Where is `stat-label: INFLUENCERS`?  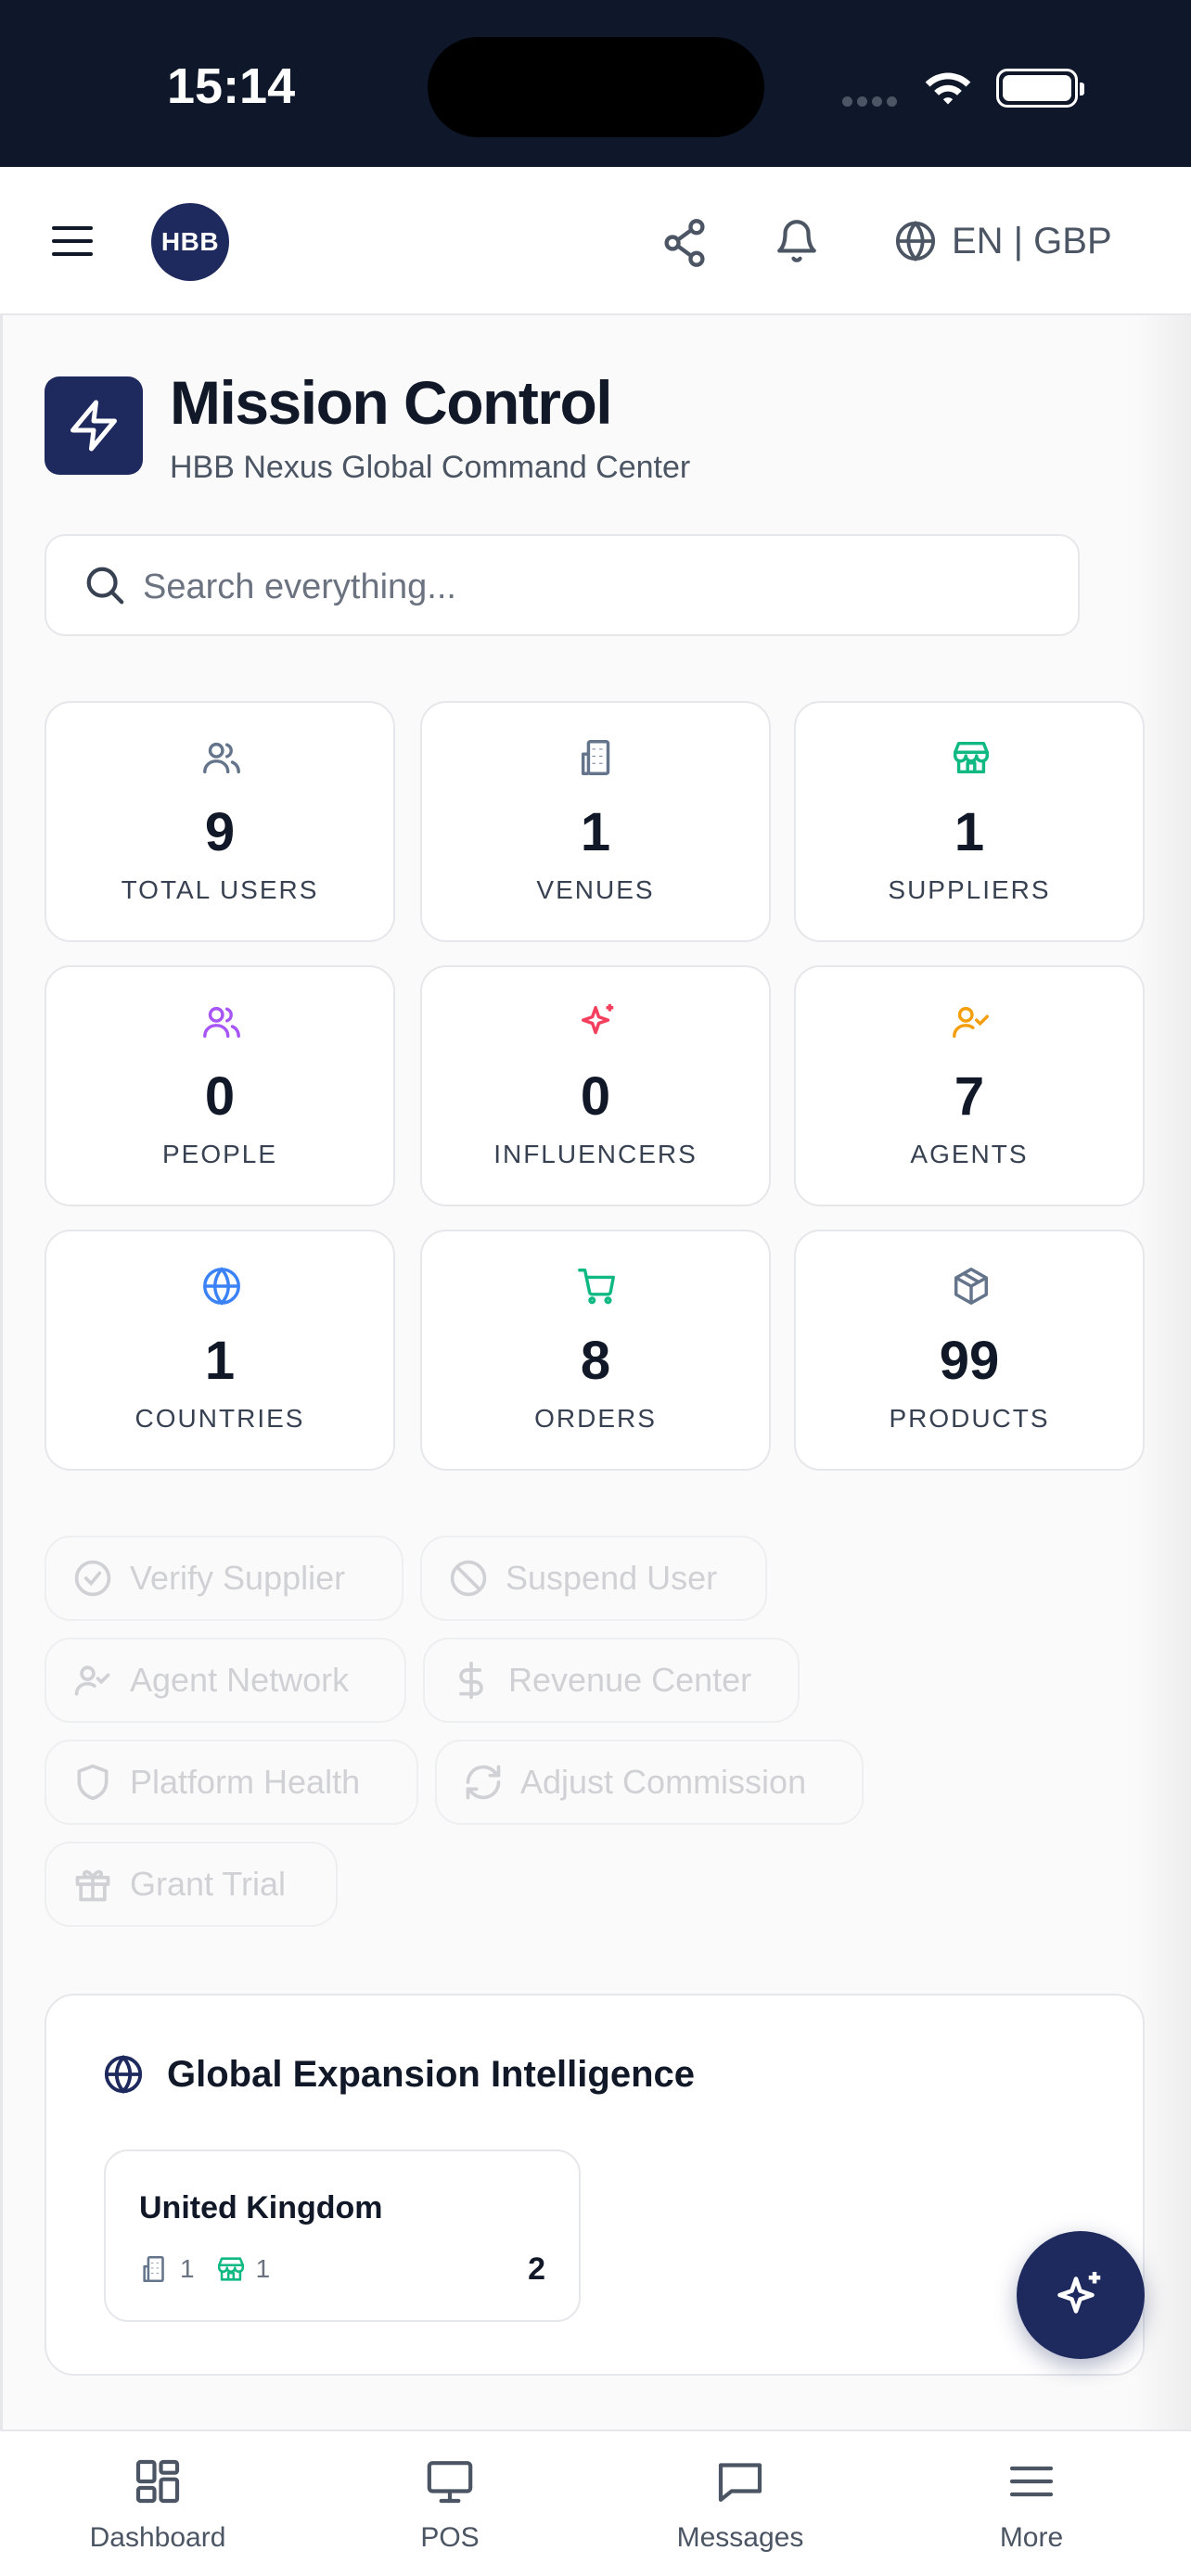 stat-label: INFLUENCERS is located at coordinates (595, 1154).